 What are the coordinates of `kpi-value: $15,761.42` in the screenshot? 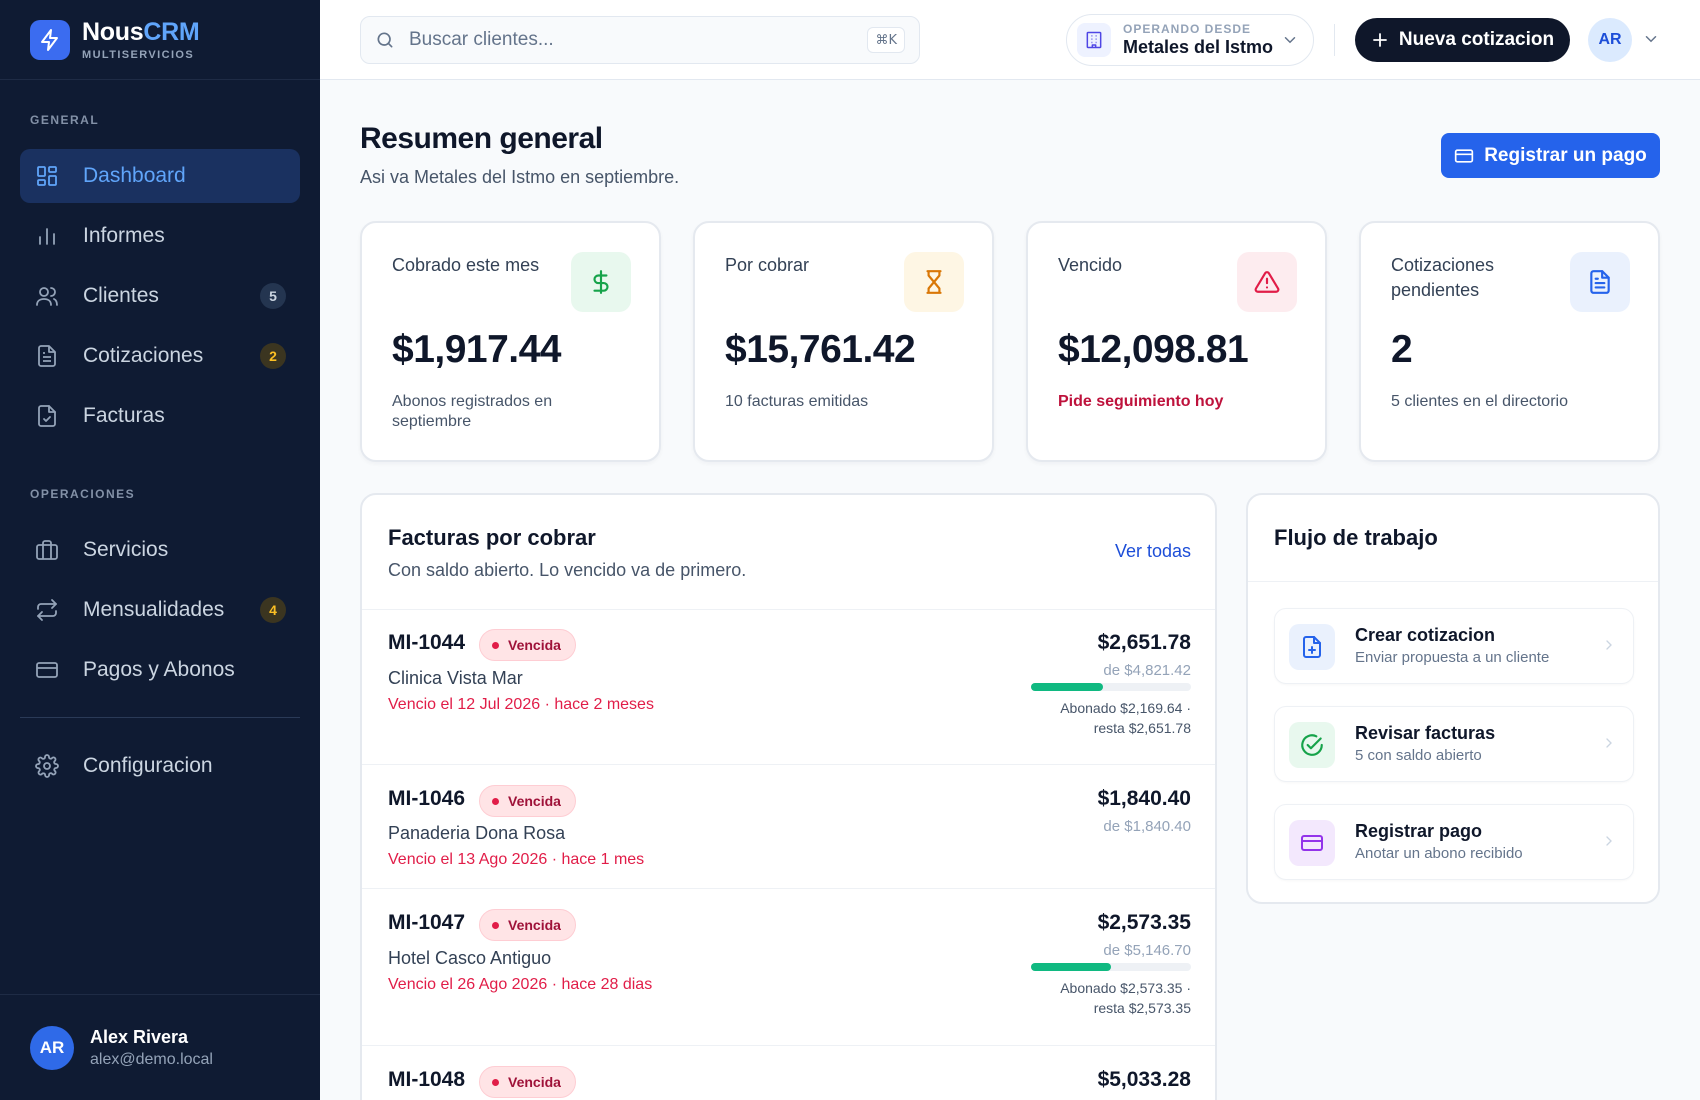 It's located at (820, 349).